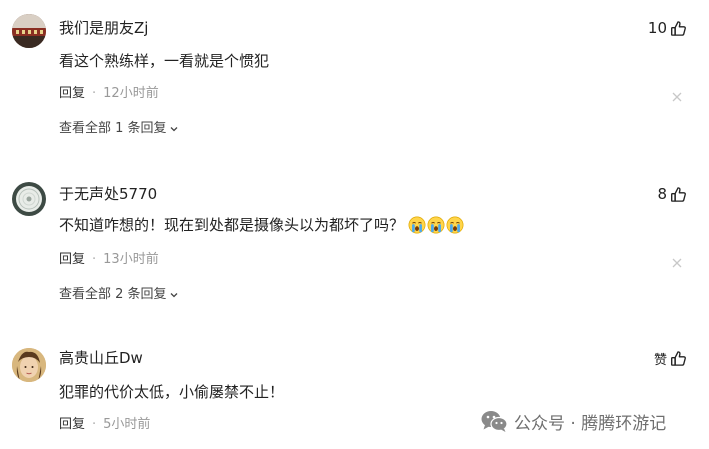  I want to click on view-all-replies: 查看全部 1 条回复, so click(119, 129).